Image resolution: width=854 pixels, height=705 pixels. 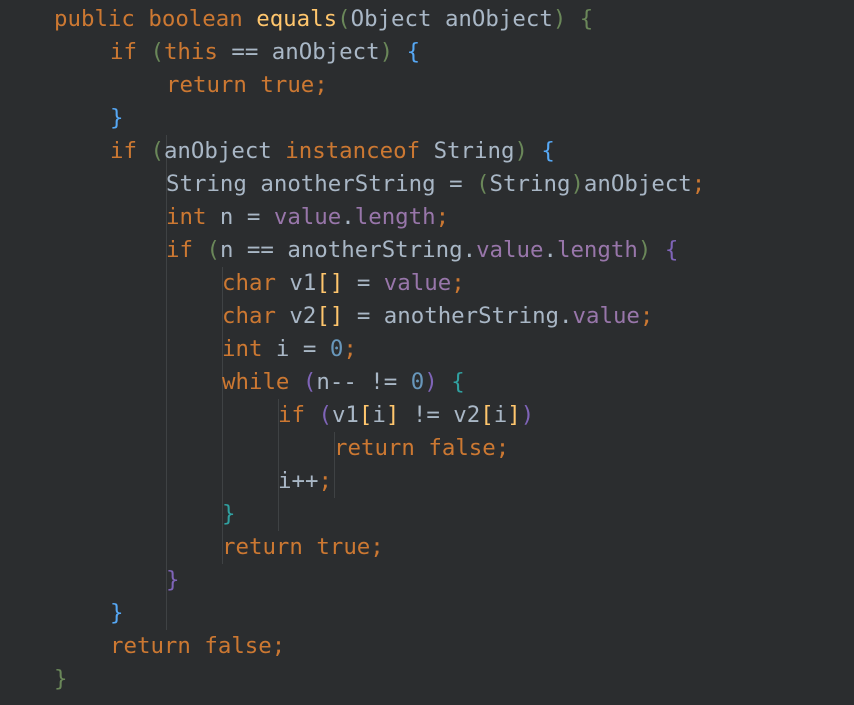 I want to click on code-line: char v2[] = anotherString.value;, so click(x=437, y=316).